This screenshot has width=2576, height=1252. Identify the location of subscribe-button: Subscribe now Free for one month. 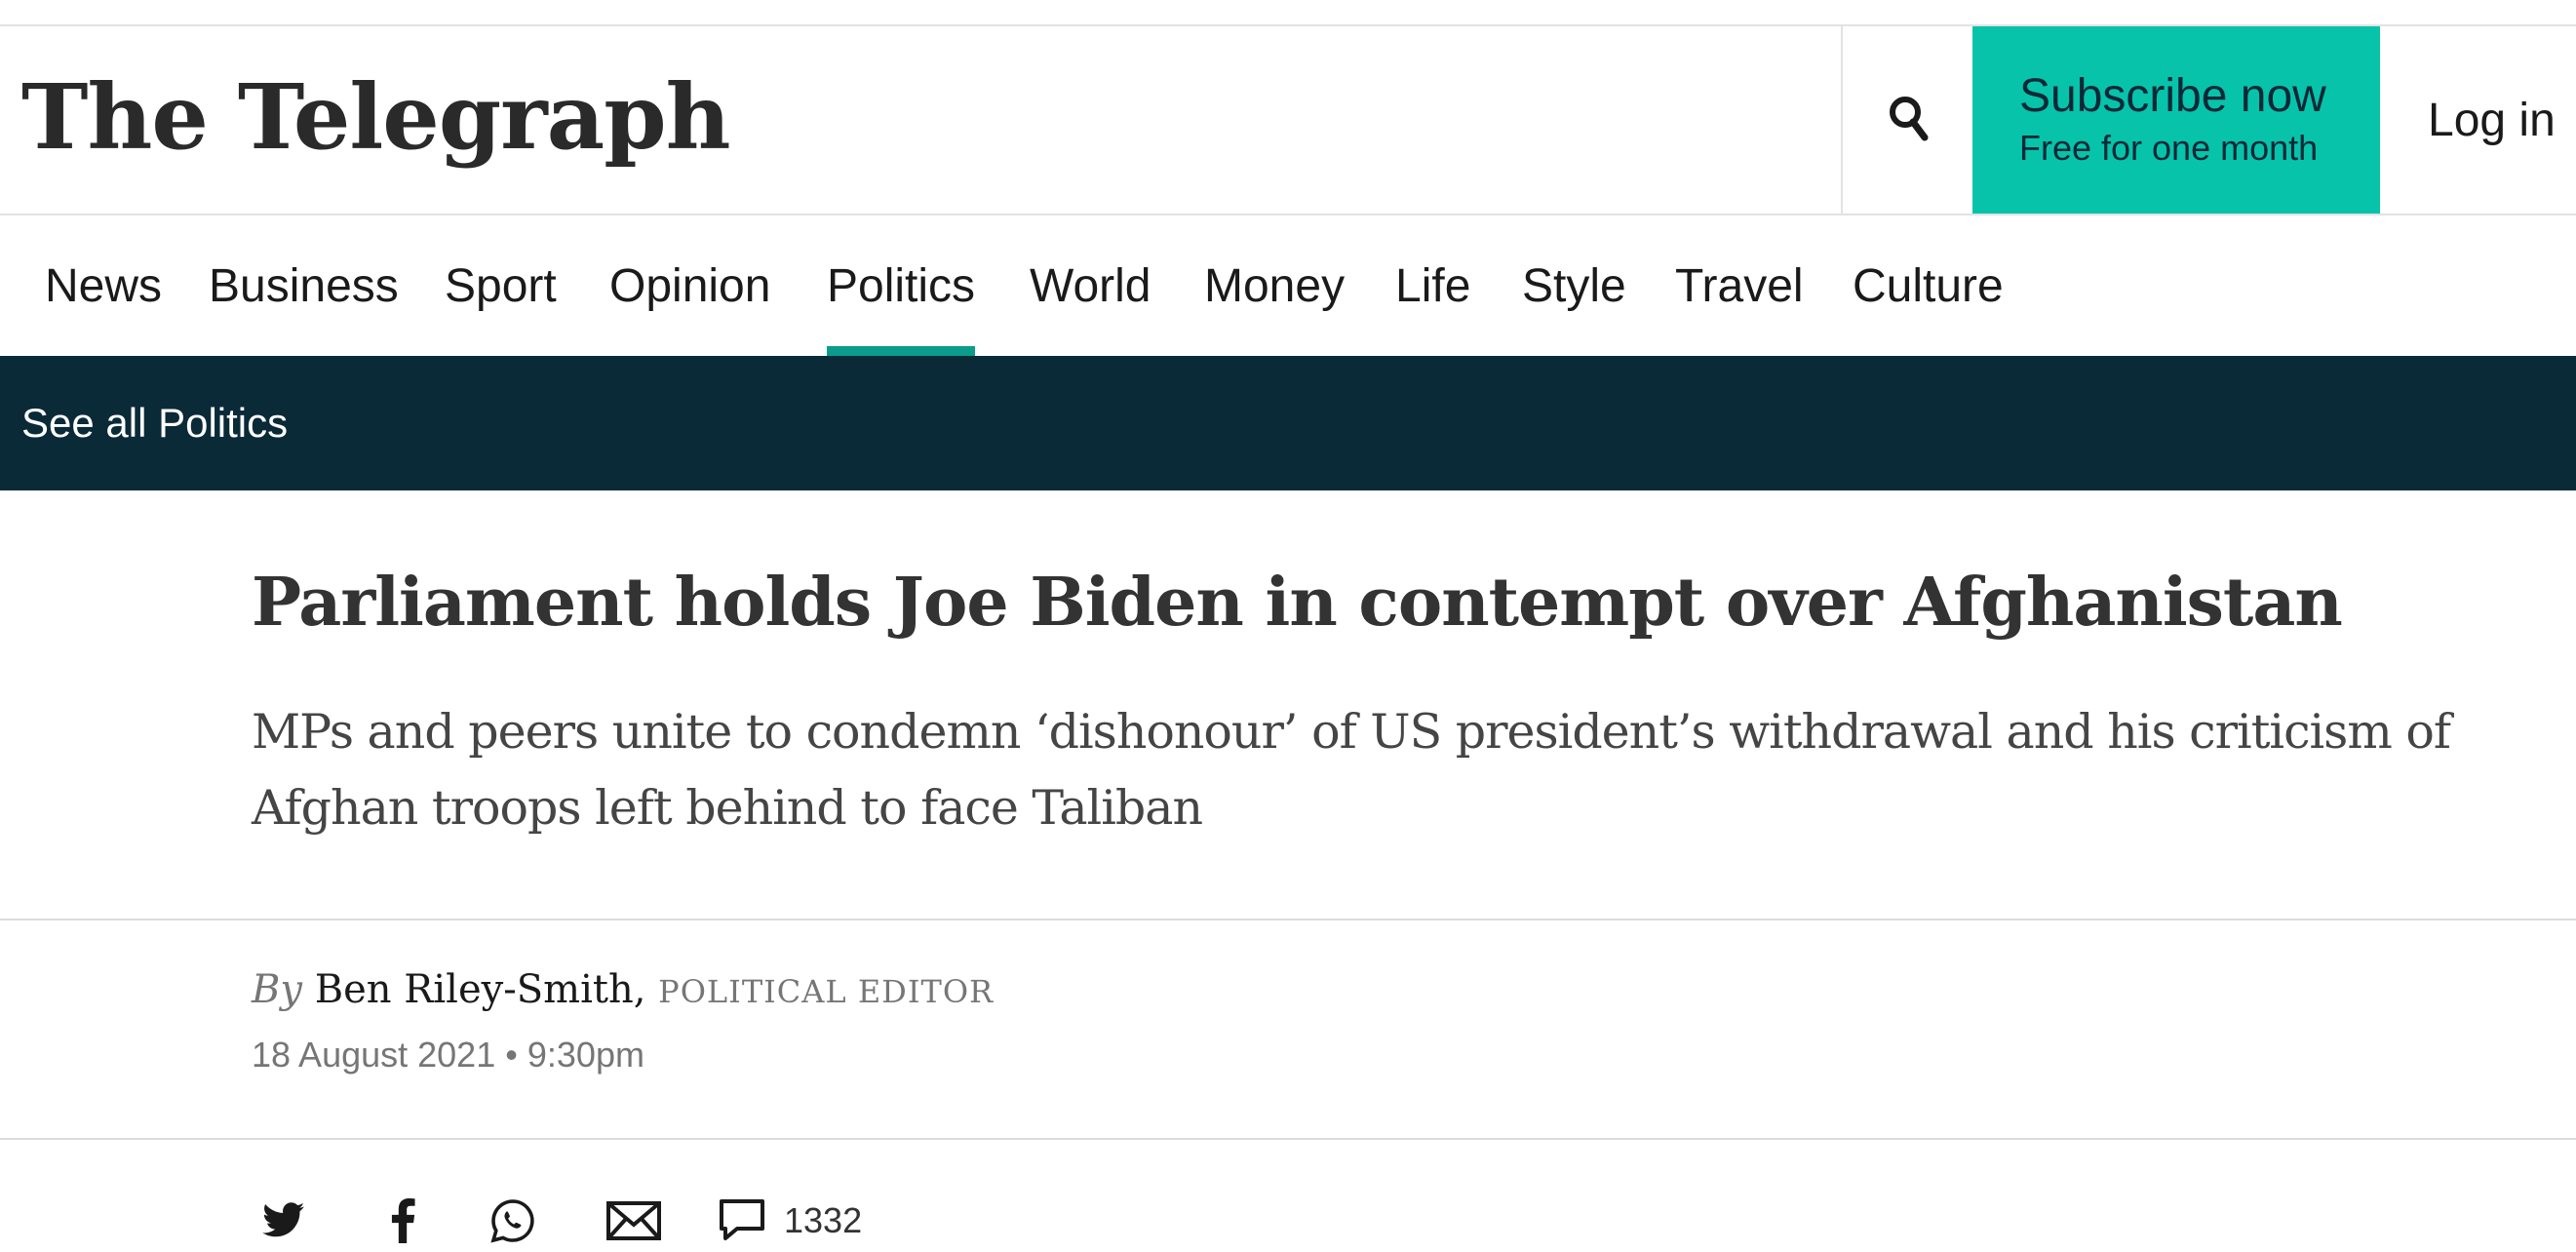
(2176, 120).